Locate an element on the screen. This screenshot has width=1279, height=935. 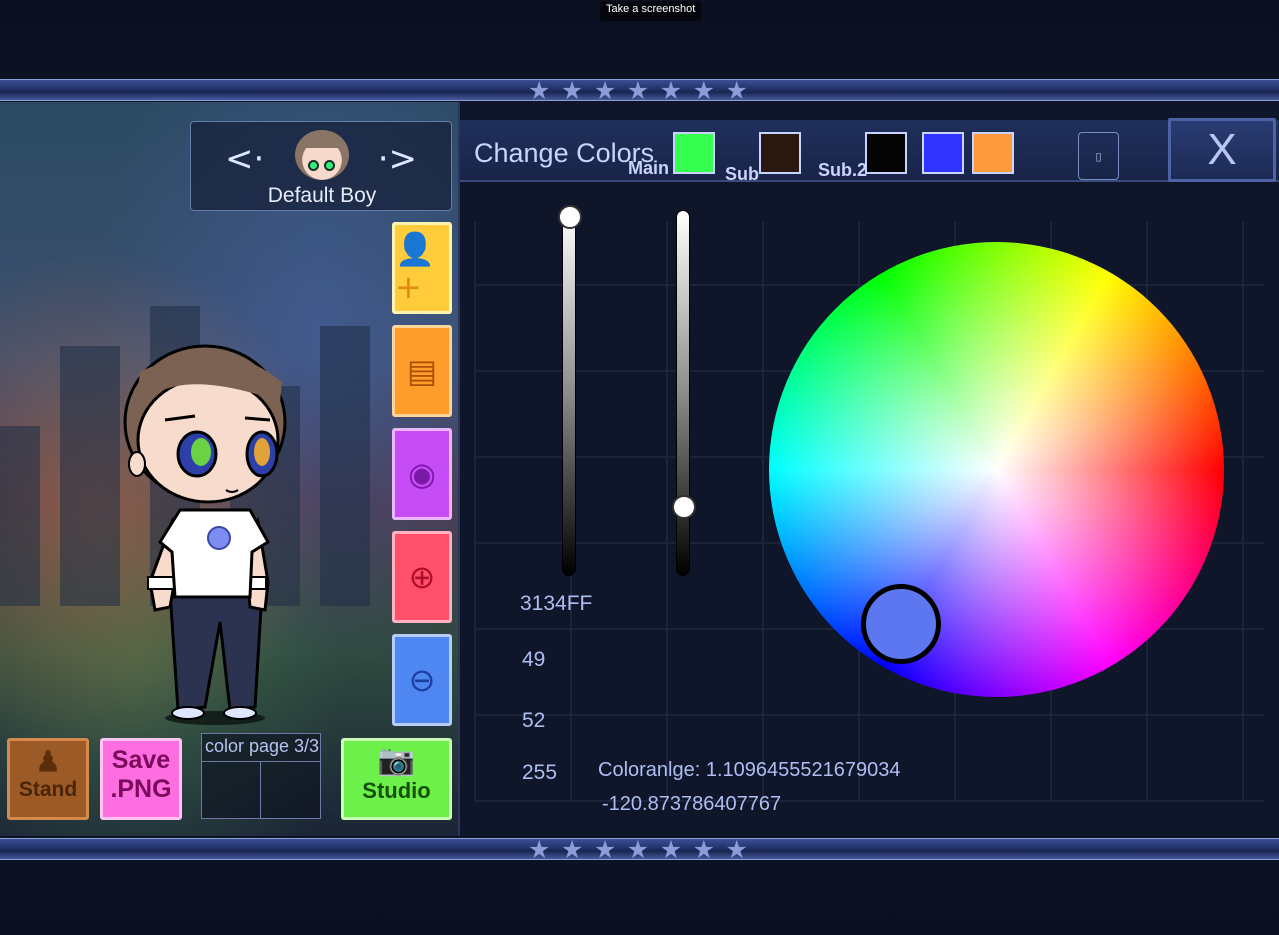
swatch-sub is located at coordinates (780, 153).